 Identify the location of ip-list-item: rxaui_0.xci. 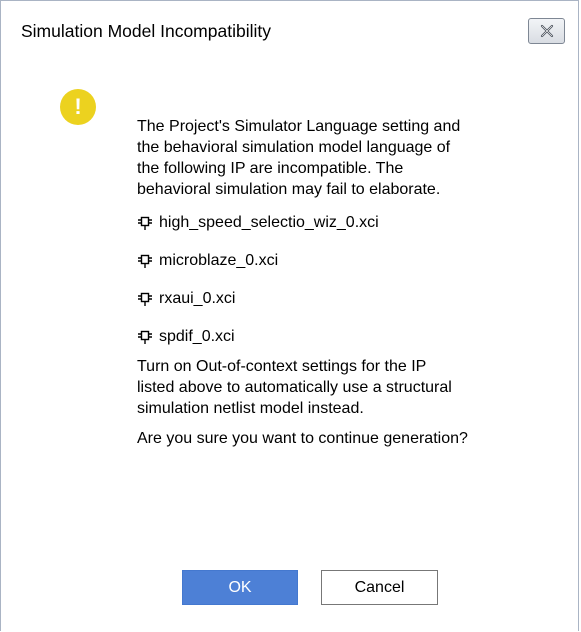
(347, 298).